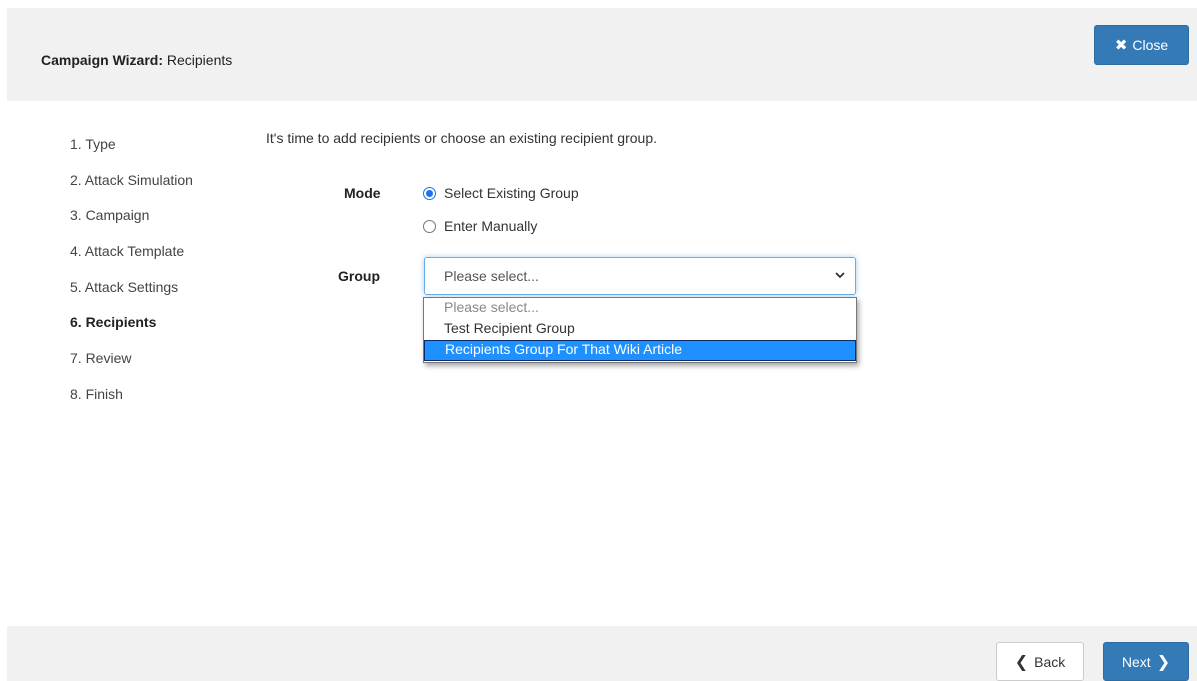 This screenshot has width=1197, height=681. I want to click on step-attack-simulation: 2. Attack Simulation, so click(131, 188).